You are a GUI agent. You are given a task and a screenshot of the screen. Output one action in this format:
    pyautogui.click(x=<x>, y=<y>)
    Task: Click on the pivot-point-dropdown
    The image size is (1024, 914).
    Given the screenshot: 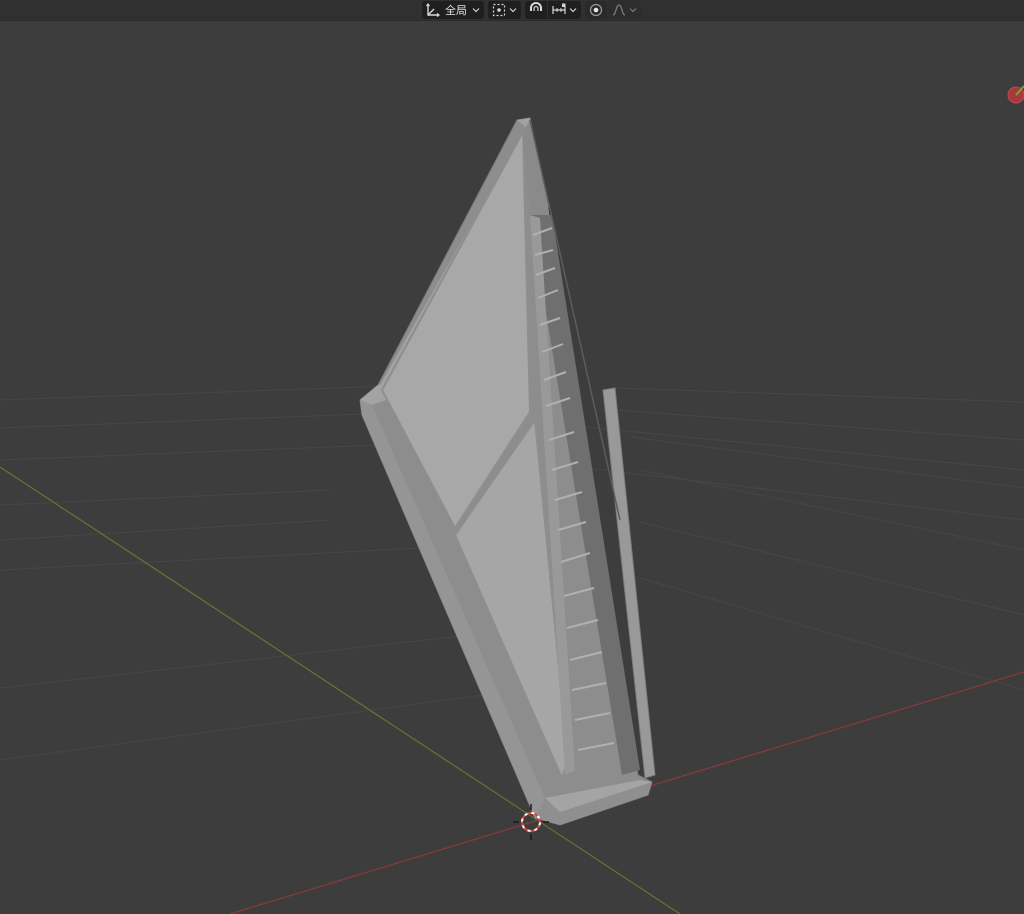 What is the action you would take?
    pyautogui.click(x=504, y=10)
    